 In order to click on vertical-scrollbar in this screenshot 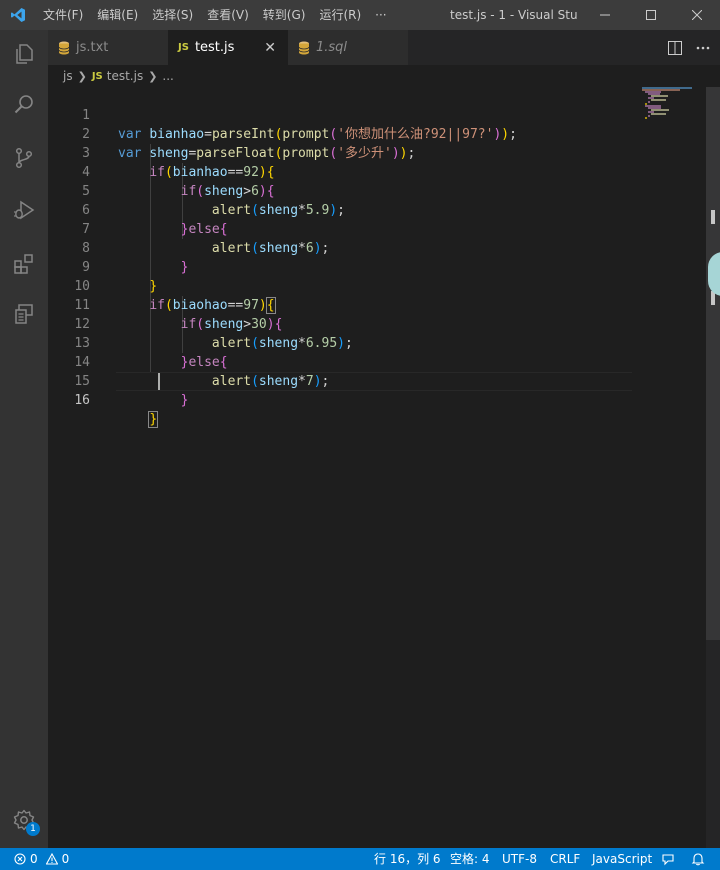, I will do `click(713, 467)`.